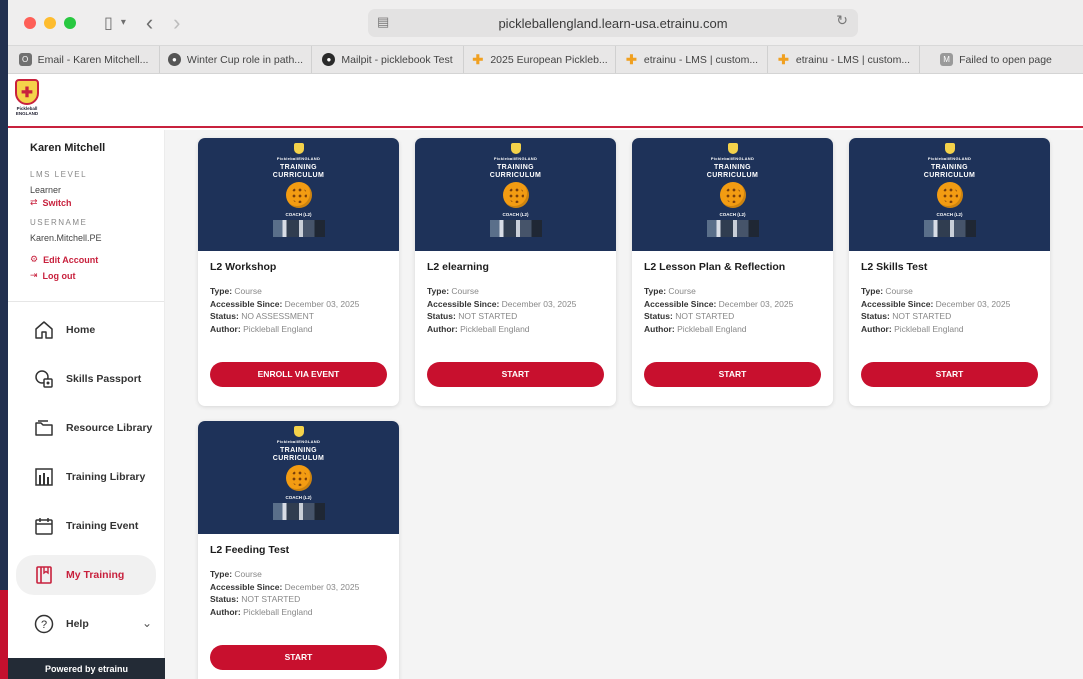 Image resolution: width=1083 pixels, height=679 pixels. I want to click on username-value: Karen.Mitchell.PE, so click(66, 238).